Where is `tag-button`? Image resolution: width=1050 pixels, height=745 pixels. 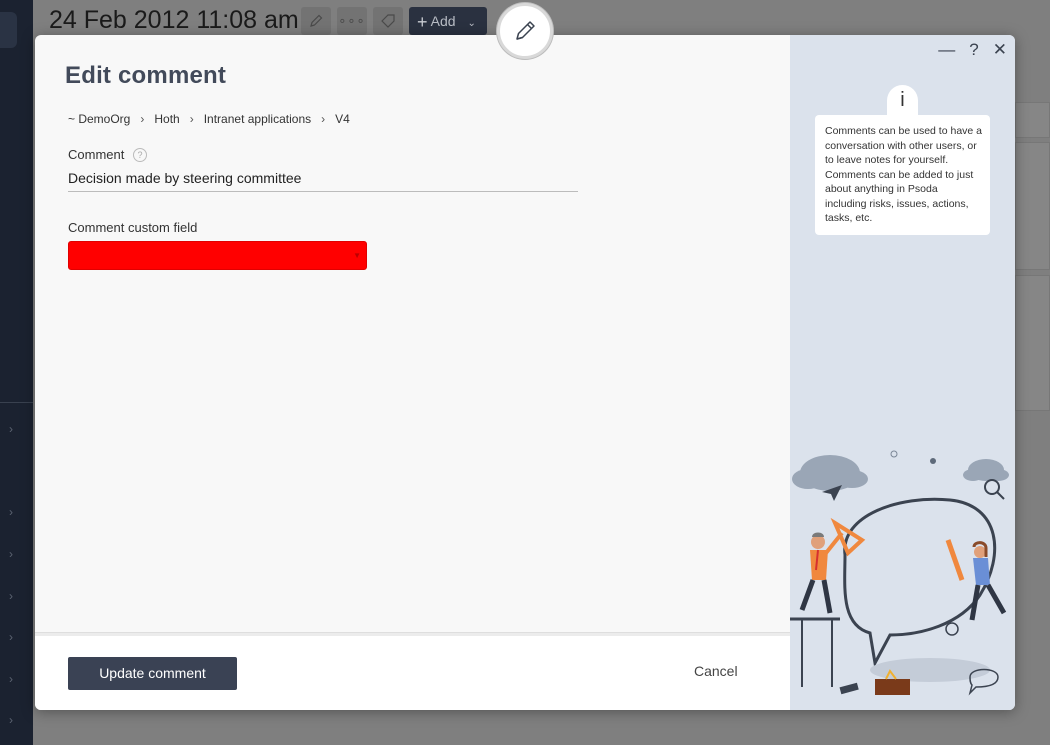
tag-button is located at coordinates (388, 21).